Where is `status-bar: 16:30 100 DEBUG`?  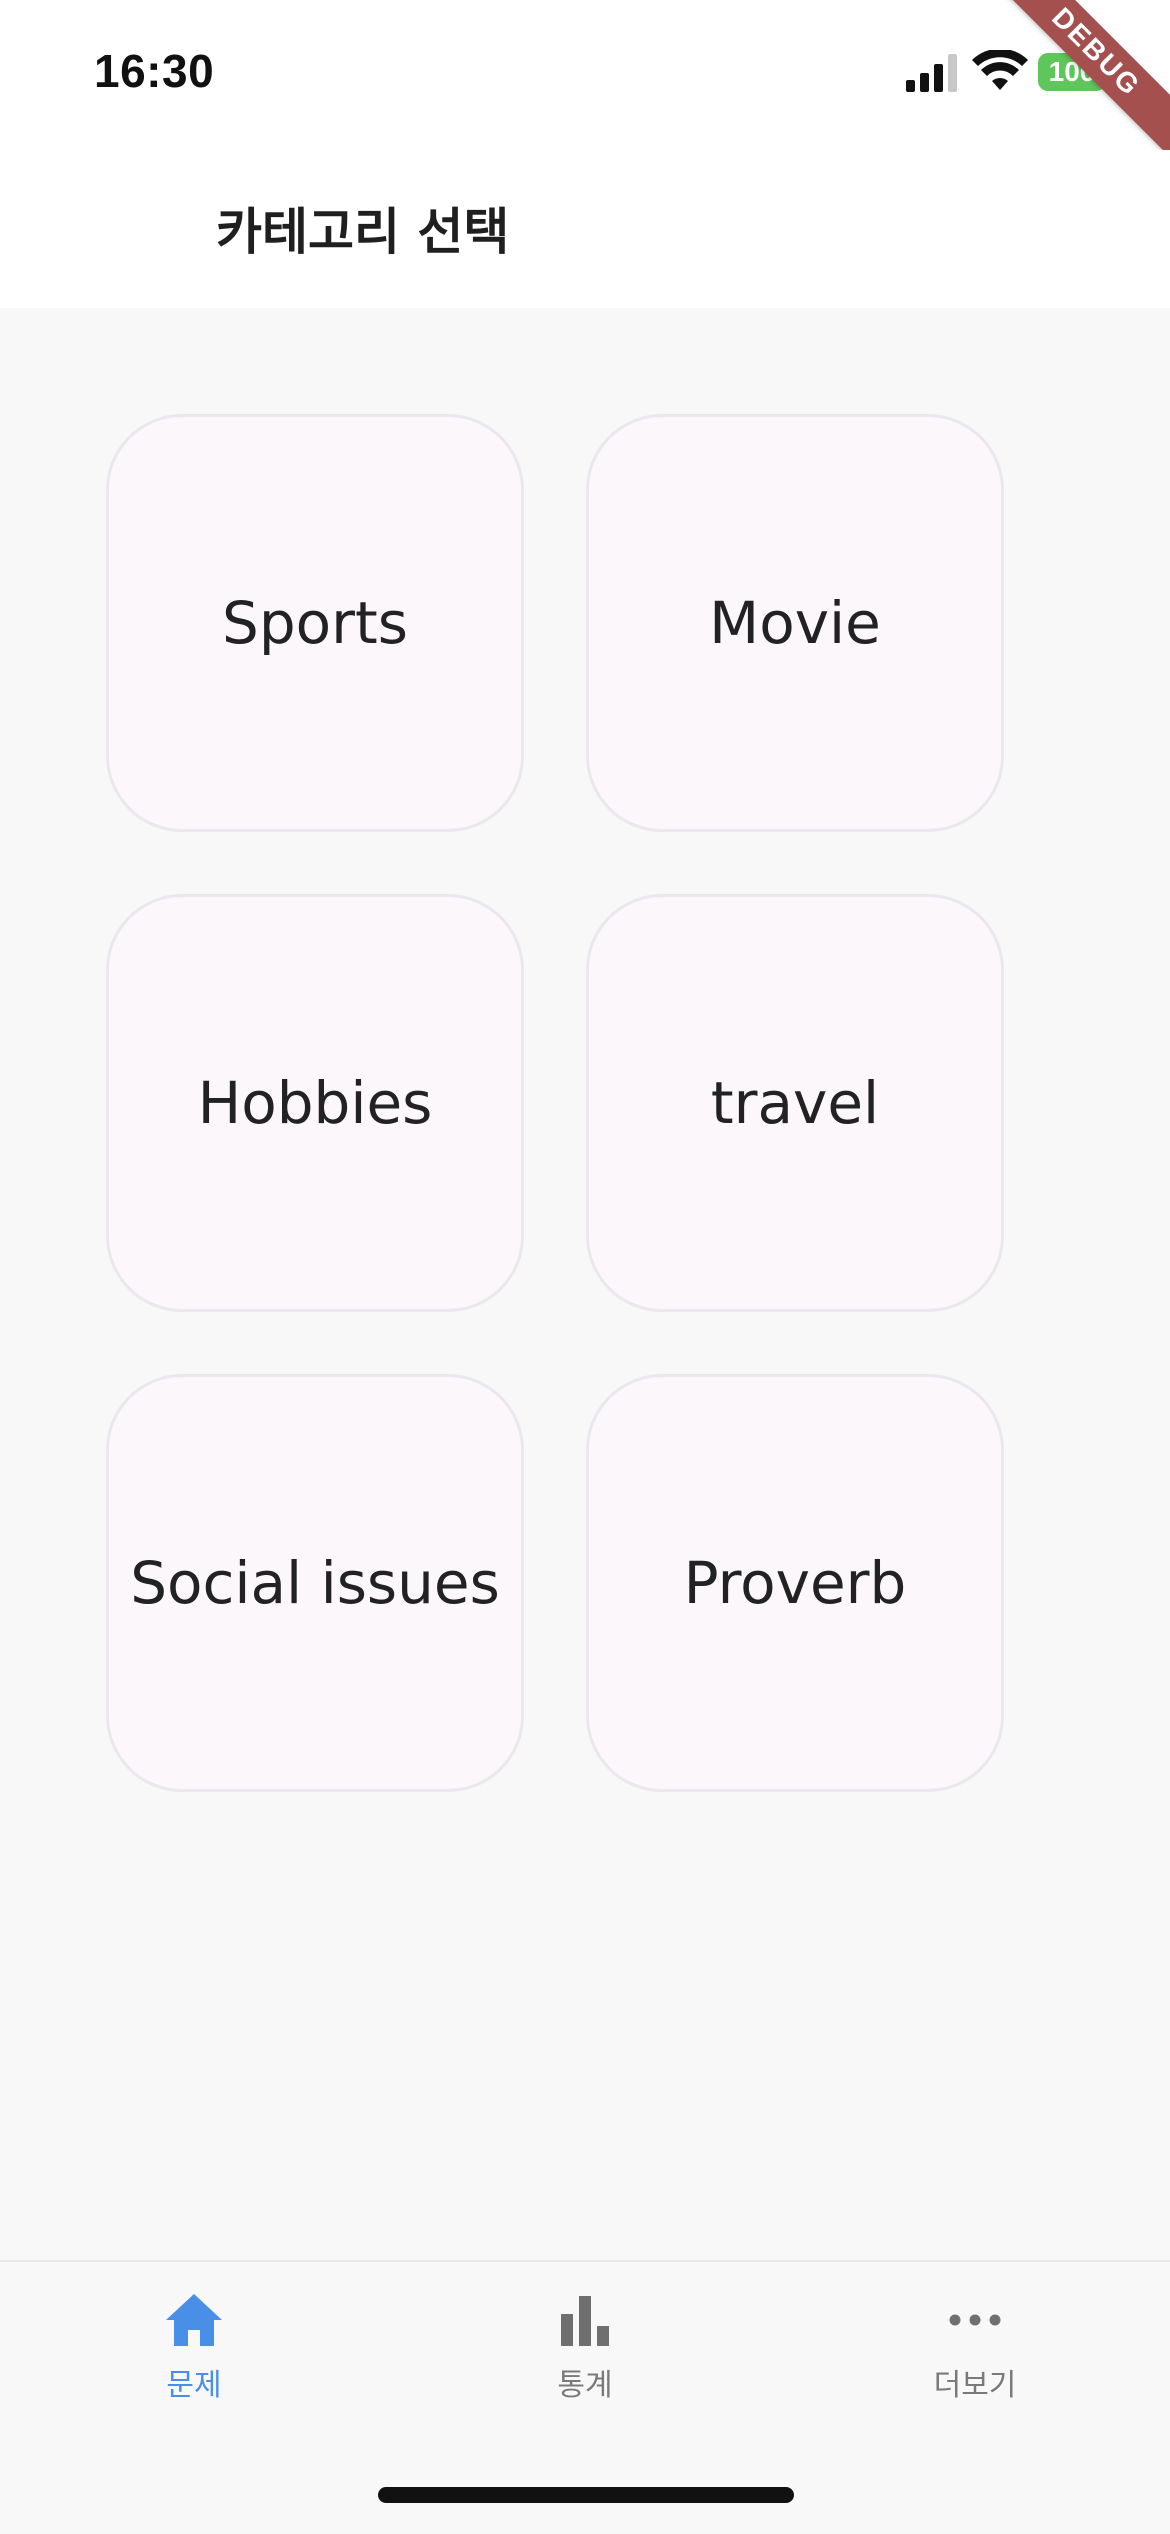 status-bar: 16:30 100 DEBUG is located at coordinates (585, 87).